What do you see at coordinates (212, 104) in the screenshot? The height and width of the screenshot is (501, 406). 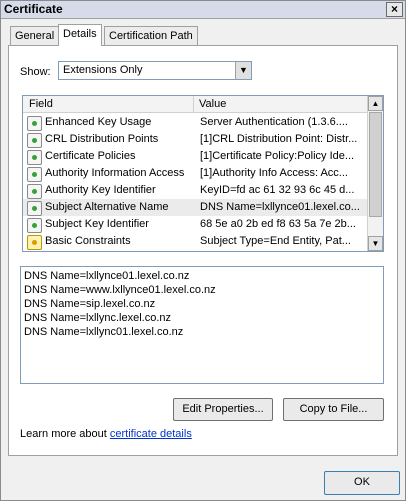 I see `value-column-header: Value` at bounding box center [212, 104].